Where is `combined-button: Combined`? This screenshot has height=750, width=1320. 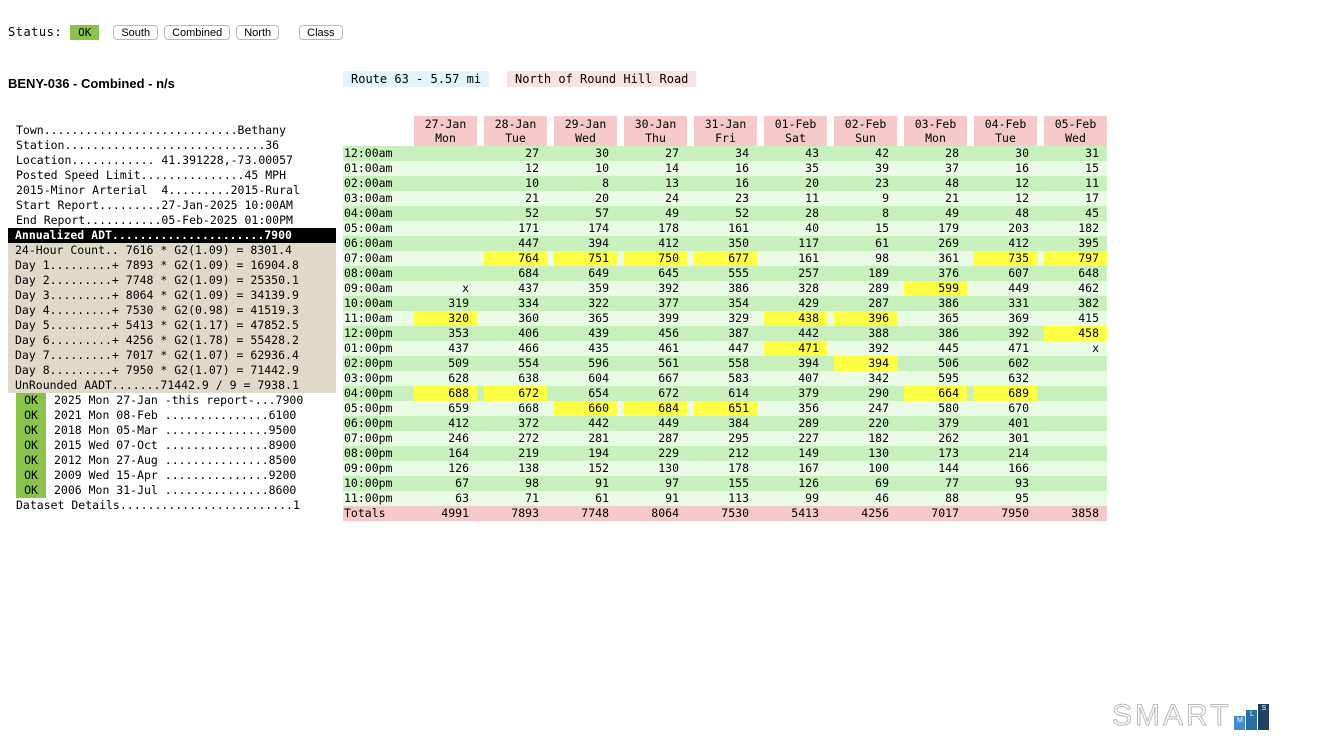 combined-button: Combined is located at coordinates (197, 32).